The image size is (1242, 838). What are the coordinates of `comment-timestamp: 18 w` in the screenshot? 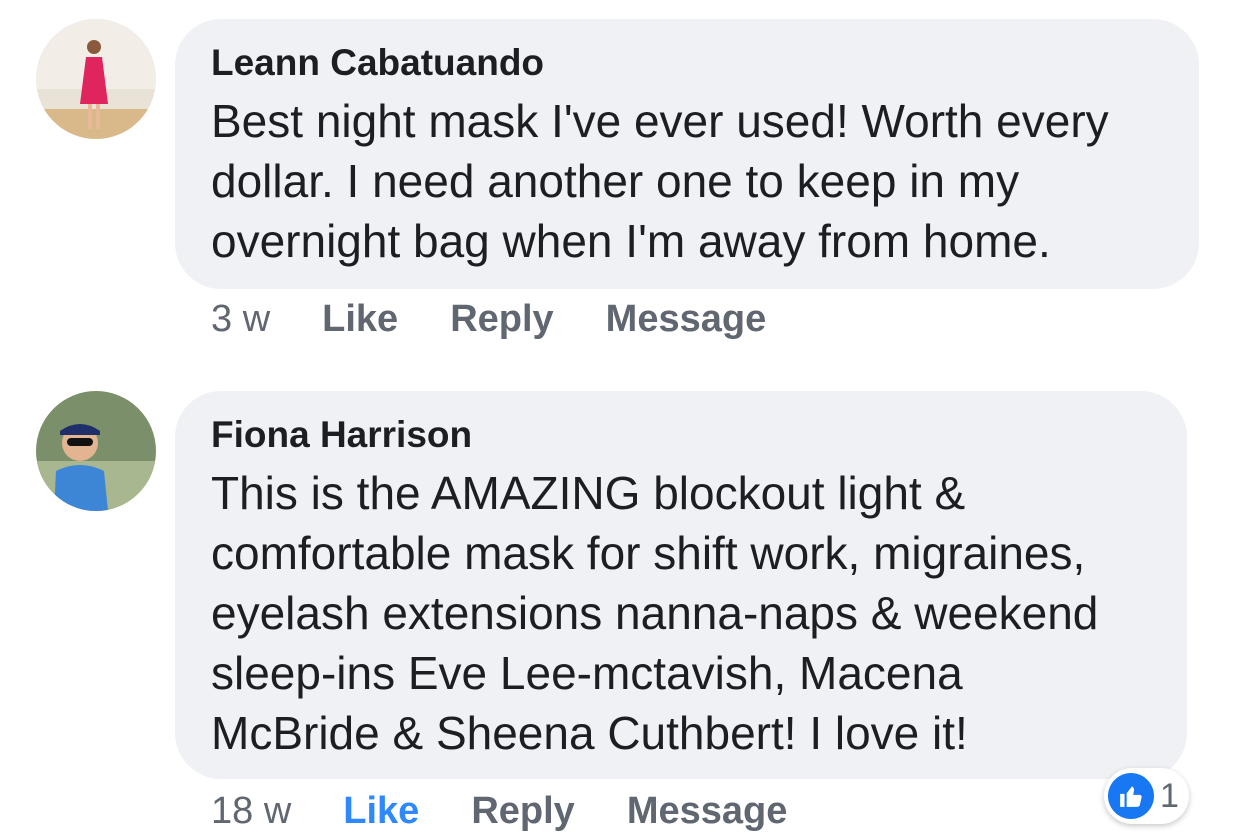 It's located at (251, 811).